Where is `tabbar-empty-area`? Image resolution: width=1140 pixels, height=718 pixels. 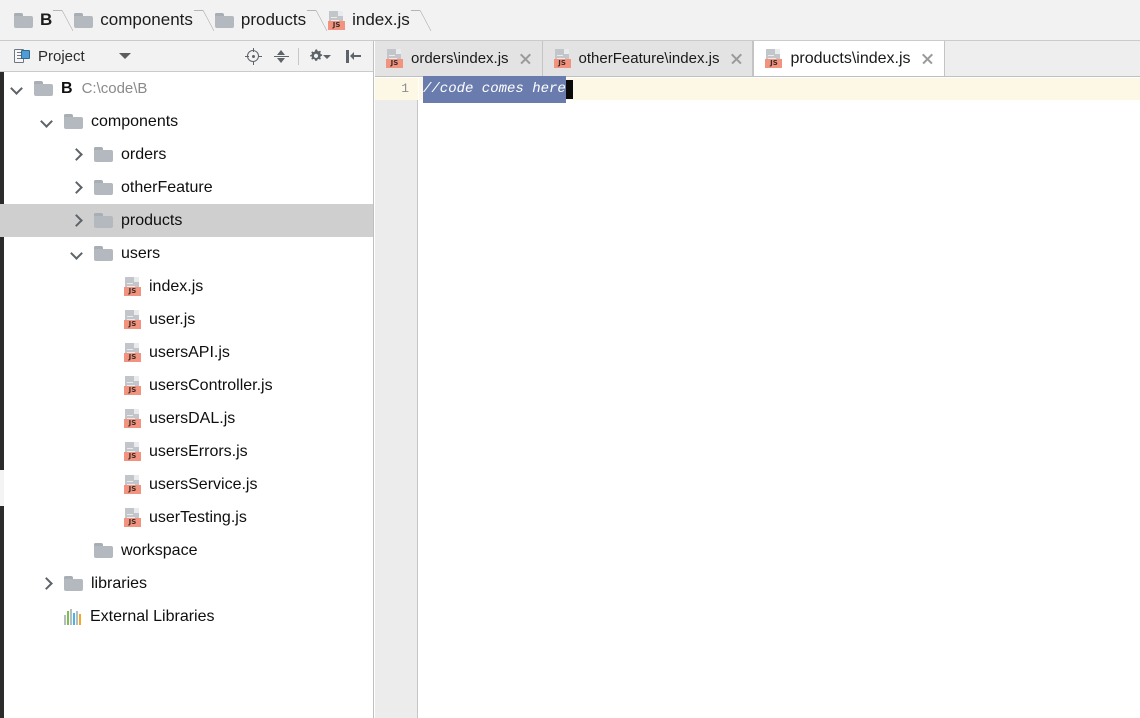 tabbar-empty-area is located at coordinates (1042, 58).